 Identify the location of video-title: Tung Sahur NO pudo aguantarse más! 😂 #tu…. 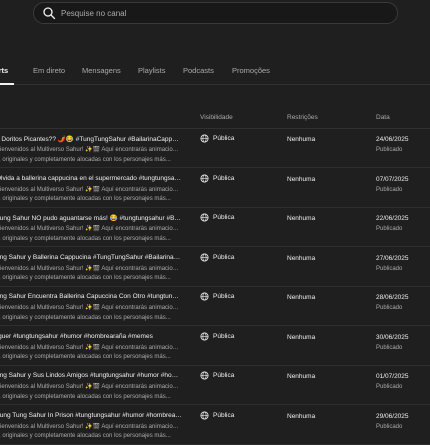
(91, 218).